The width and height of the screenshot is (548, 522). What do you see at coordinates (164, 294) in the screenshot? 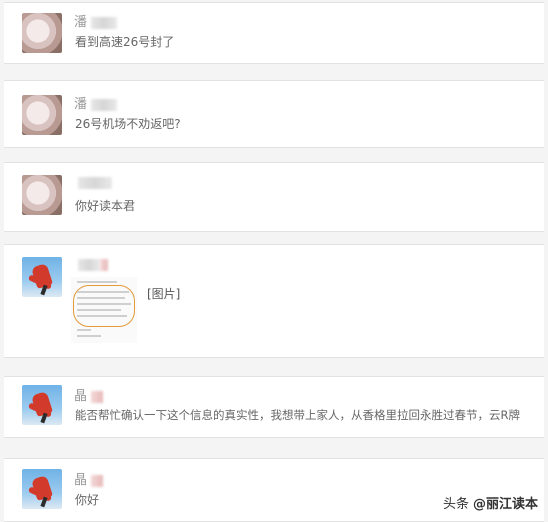
I see `image-placeholder-label: [图片]` at bounding box center [164, 294].